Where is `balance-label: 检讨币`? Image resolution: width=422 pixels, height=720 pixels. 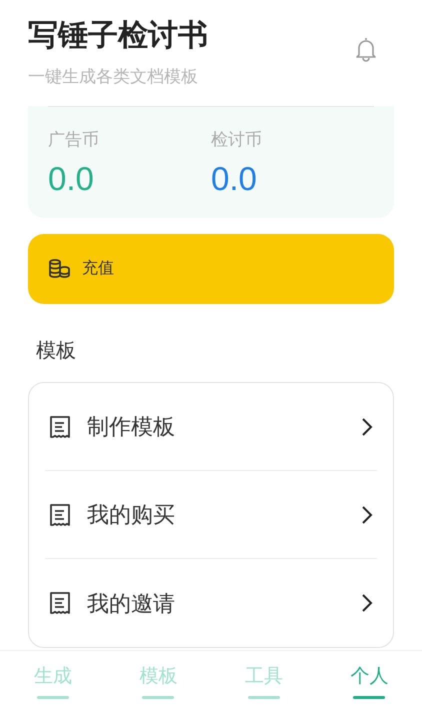 balance-label: 检讨币 is located at coordinates (237, 139).